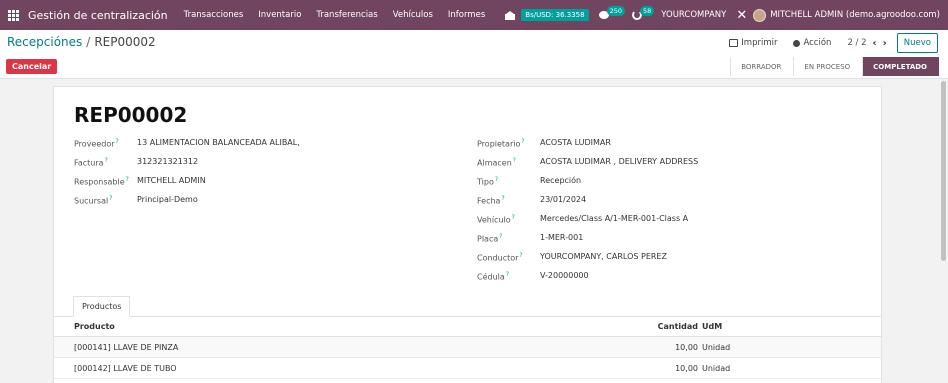 The height and width of the screenshot is (383, 948). I want to click on field-value: Principal-Demo, so click(167, 199).